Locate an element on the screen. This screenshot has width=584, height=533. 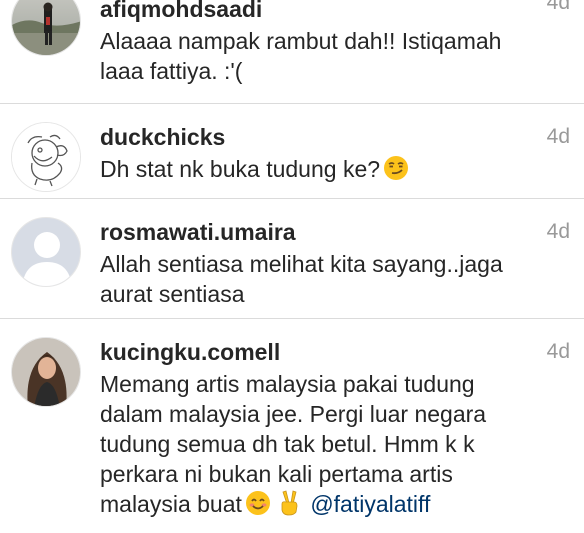
comment-text-row: Dh stat nk buka tudung ke? is located at coordinates (307, 171).